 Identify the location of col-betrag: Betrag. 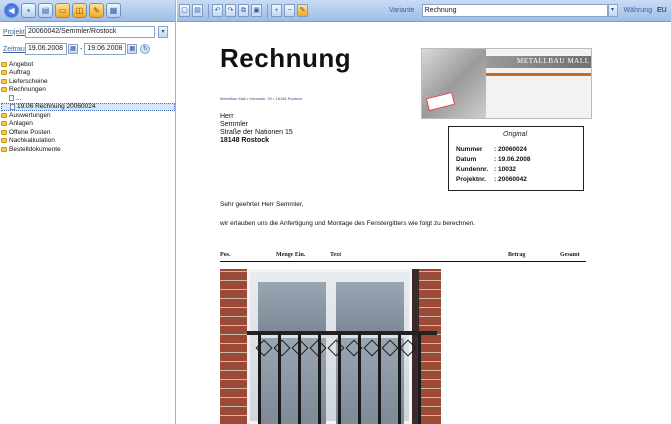
(517, 255).